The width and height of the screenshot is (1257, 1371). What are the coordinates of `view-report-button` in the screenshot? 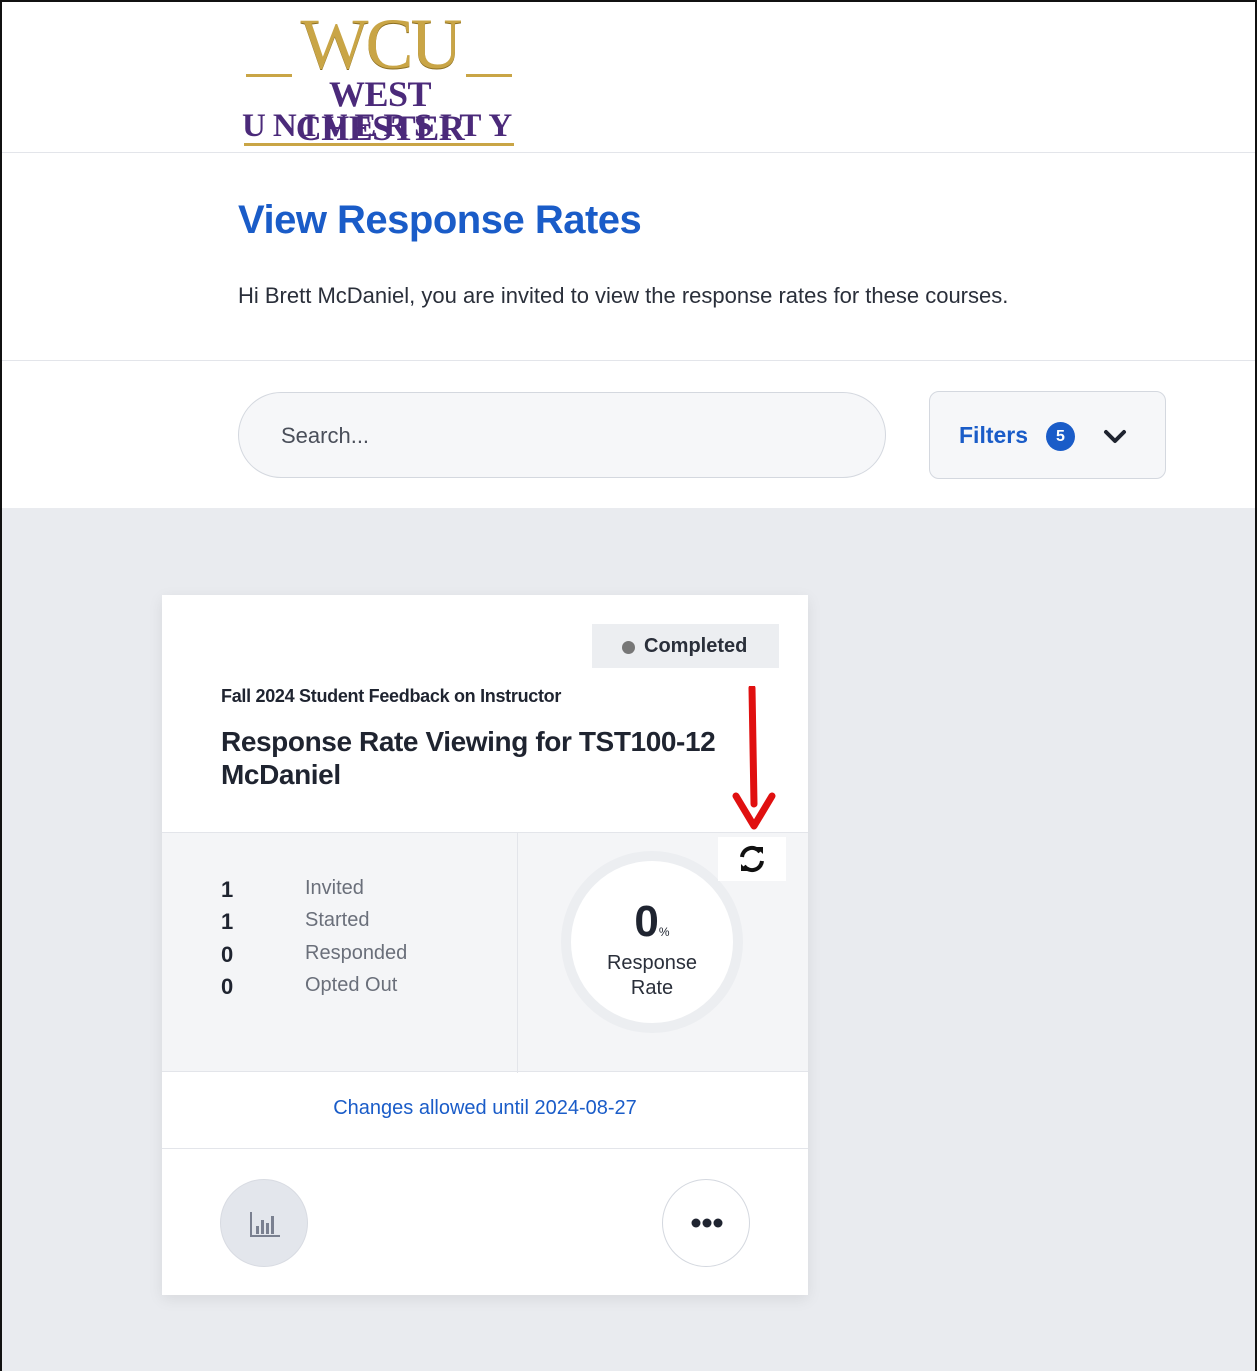 It's located at (264, 1223).